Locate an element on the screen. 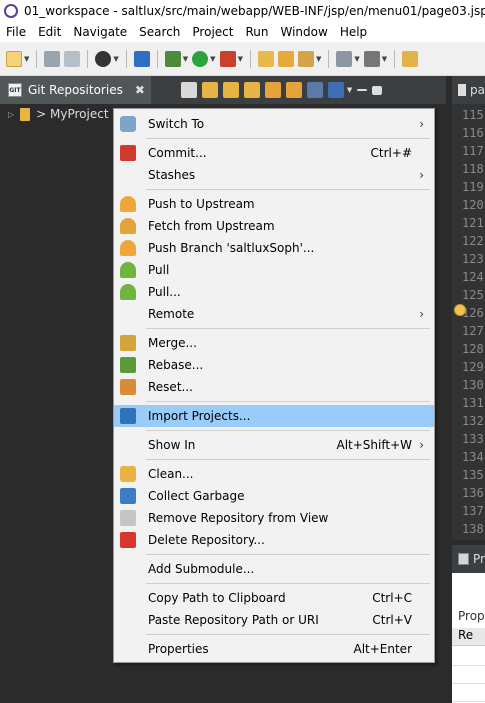  menu-item-paste-repository-path-or-uri: Paste Repository Path or URI Ctrl+V is located at coordinates (274, 620).